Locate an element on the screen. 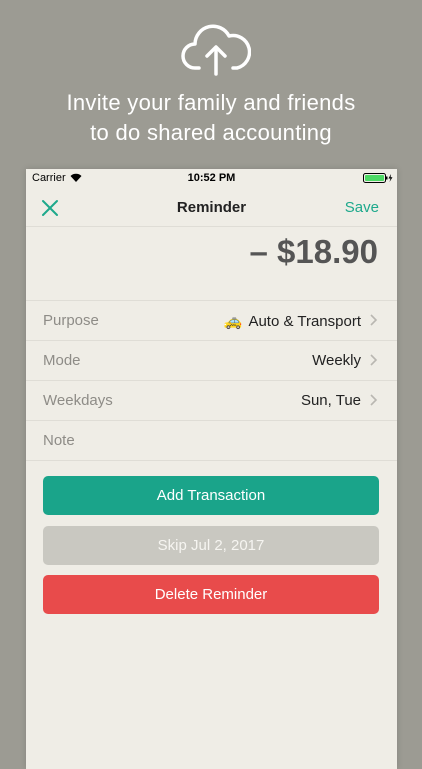  purpose-value-wrap: 🚕 Auto & Transport is located at coordinates (292, 321).